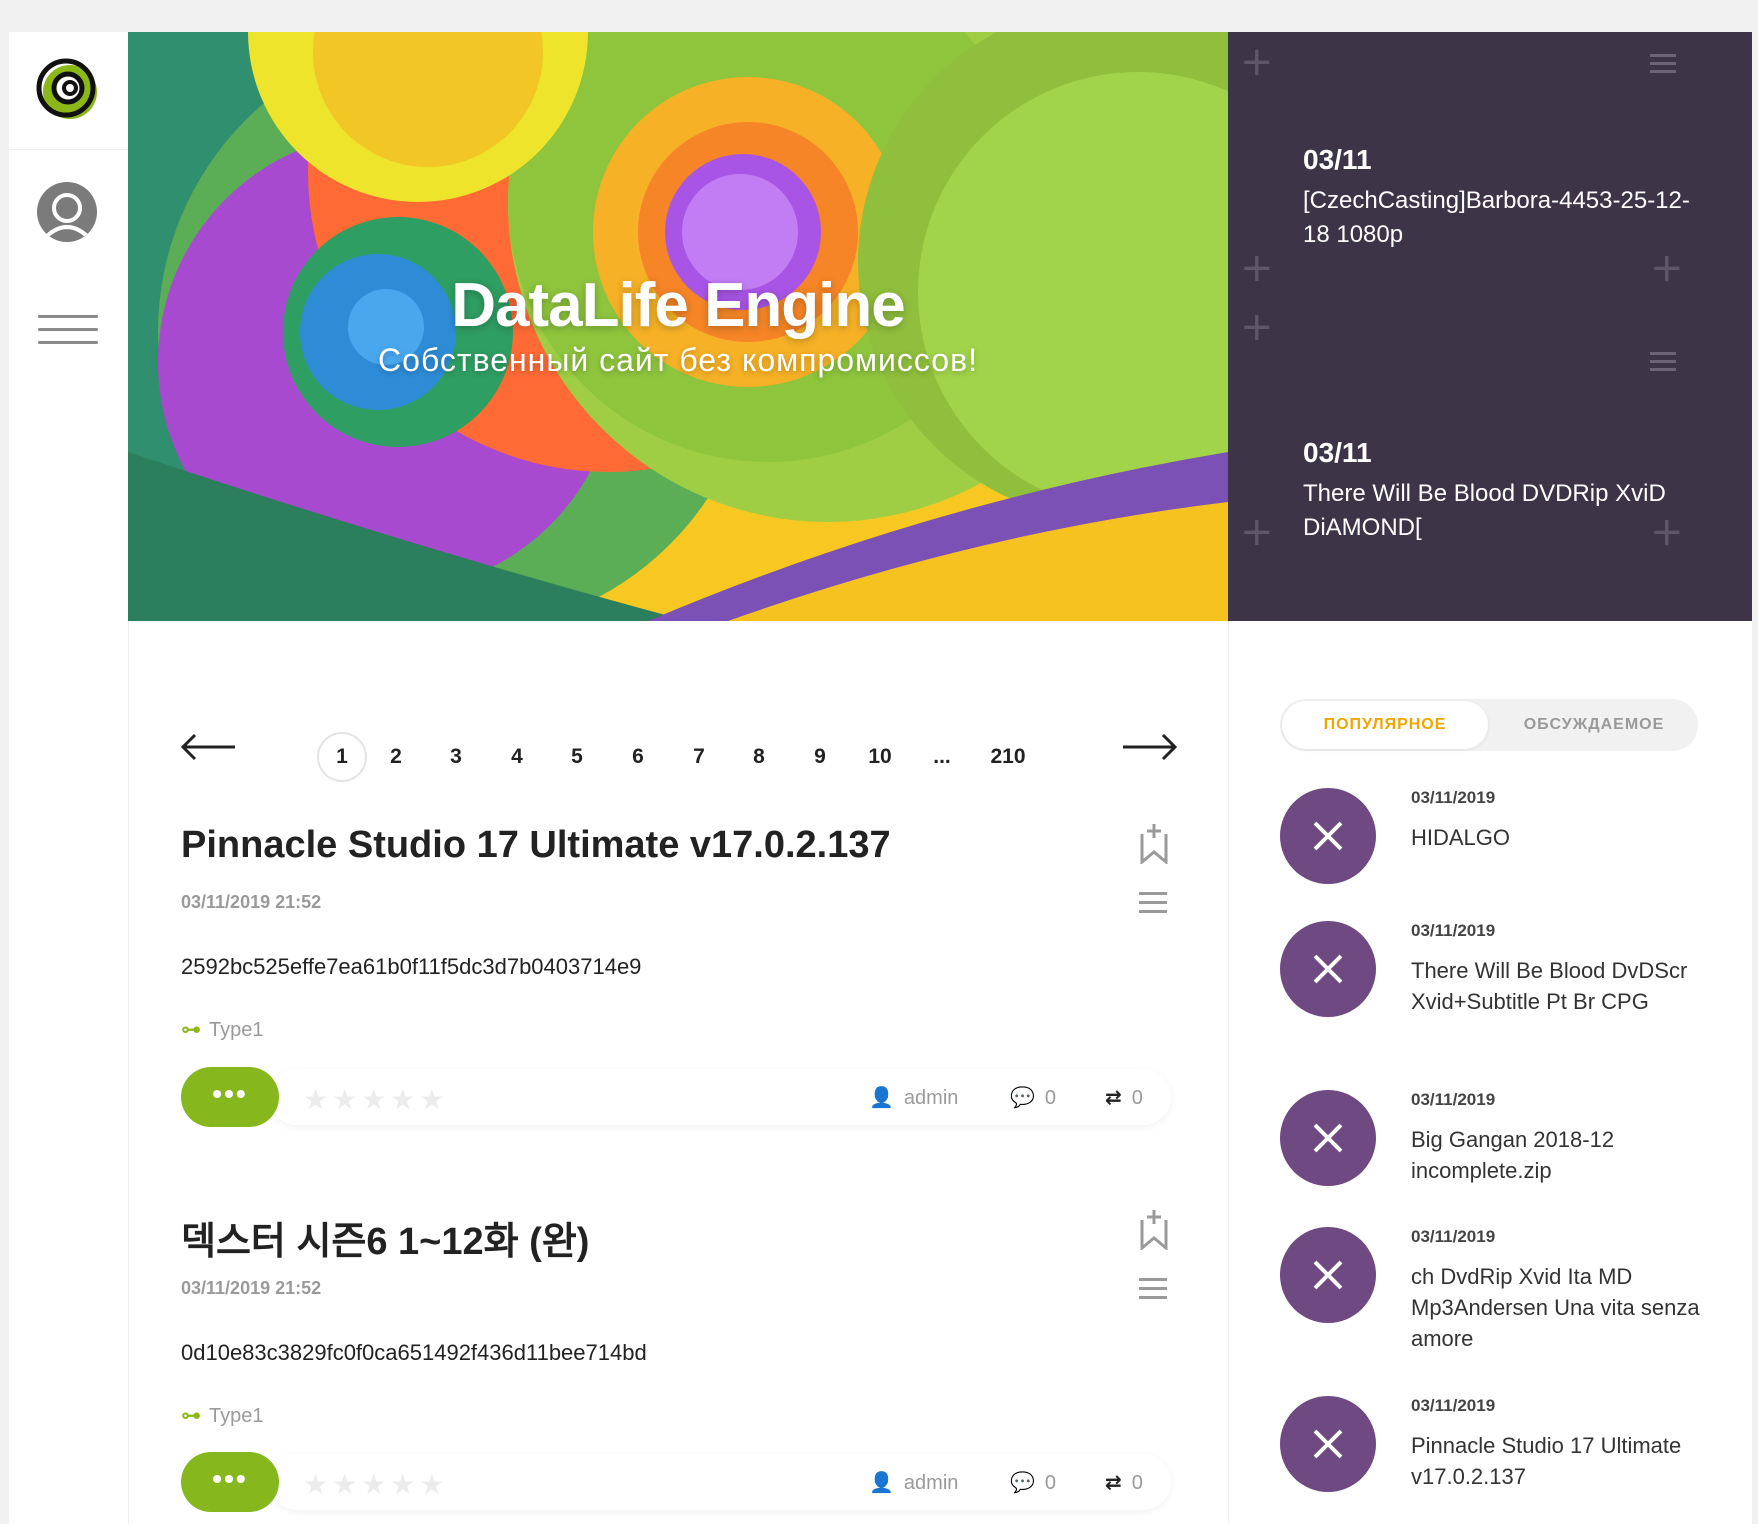 This screenshot has height=1524, width=1758. What do you see at coordinates (68, 331) in the screenshot?
I see `hamburger-menu-icon` at bounding box center [68, 331].